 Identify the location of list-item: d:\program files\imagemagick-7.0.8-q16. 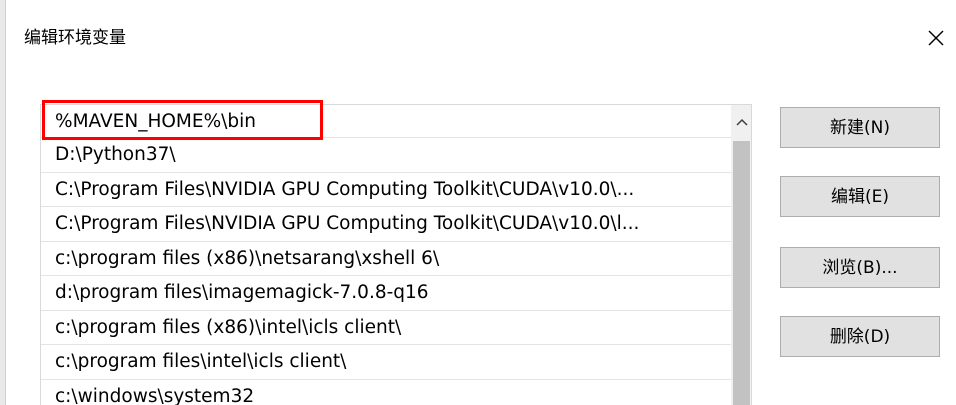
(386, 293).